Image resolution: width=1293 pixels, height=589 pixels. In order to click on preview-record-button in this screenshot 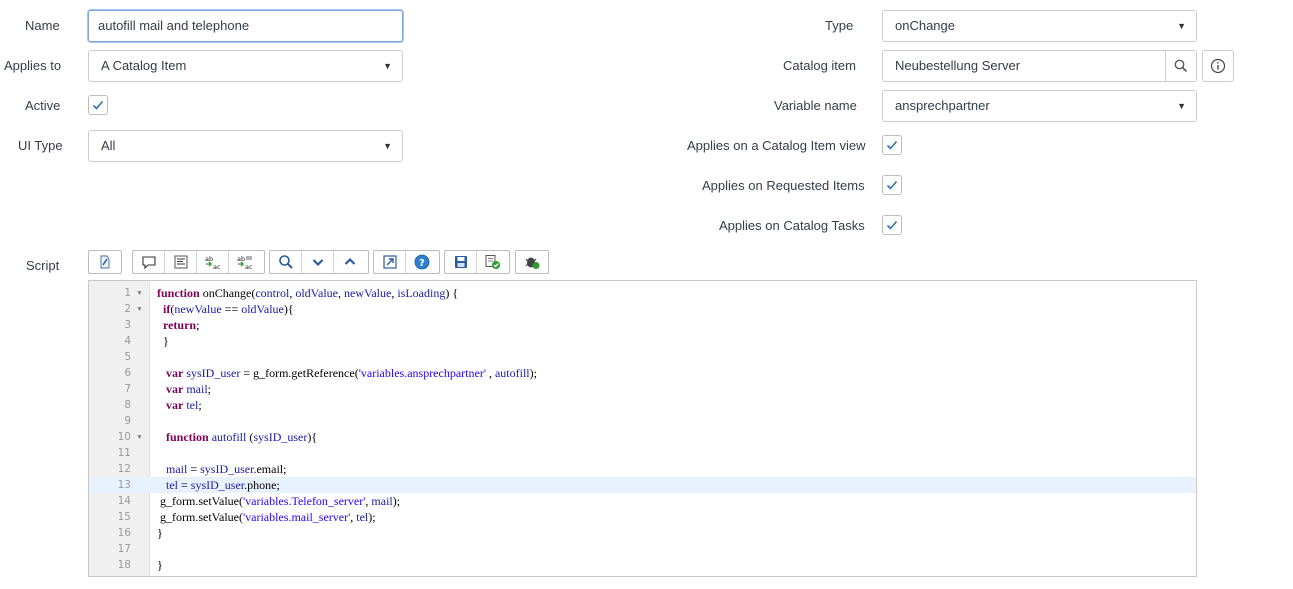, I will do `click(1218, 66)`.